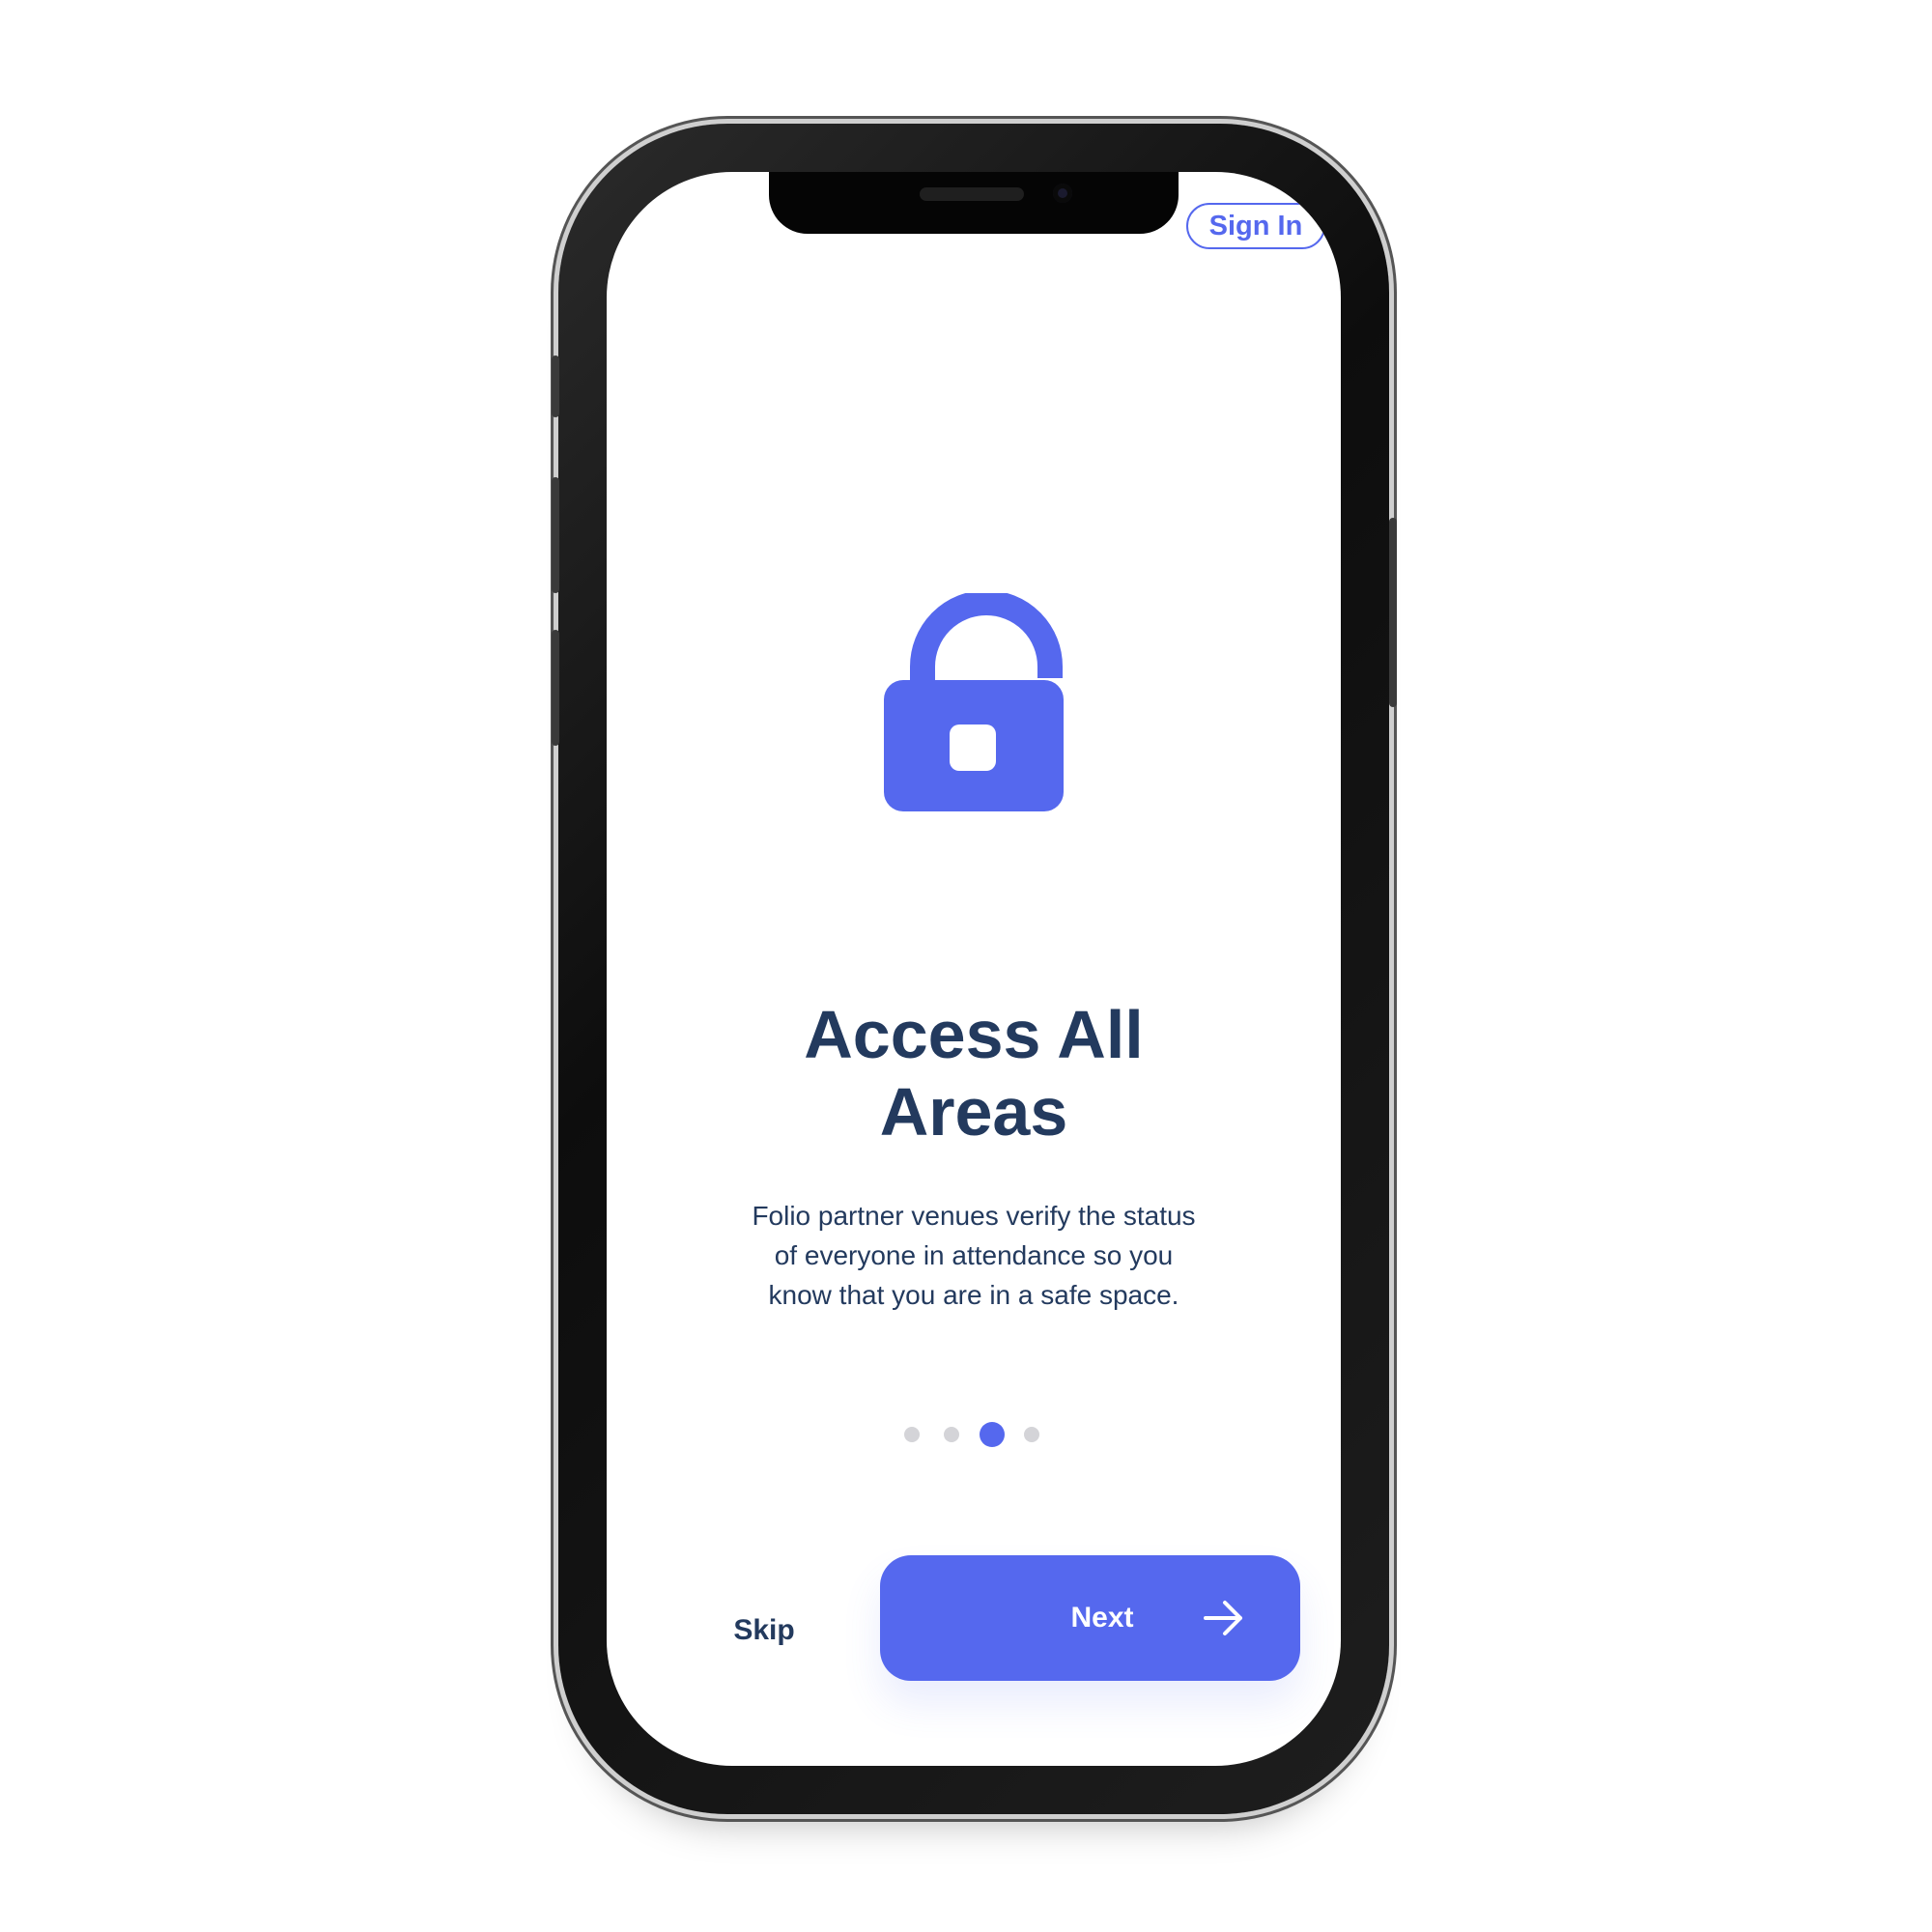 Image resolution: width=1932 pixels, height=1932 pixels. Describe the element at coordinates (1393, 612) in the screenshot. I see `phone-power-button` at that location.